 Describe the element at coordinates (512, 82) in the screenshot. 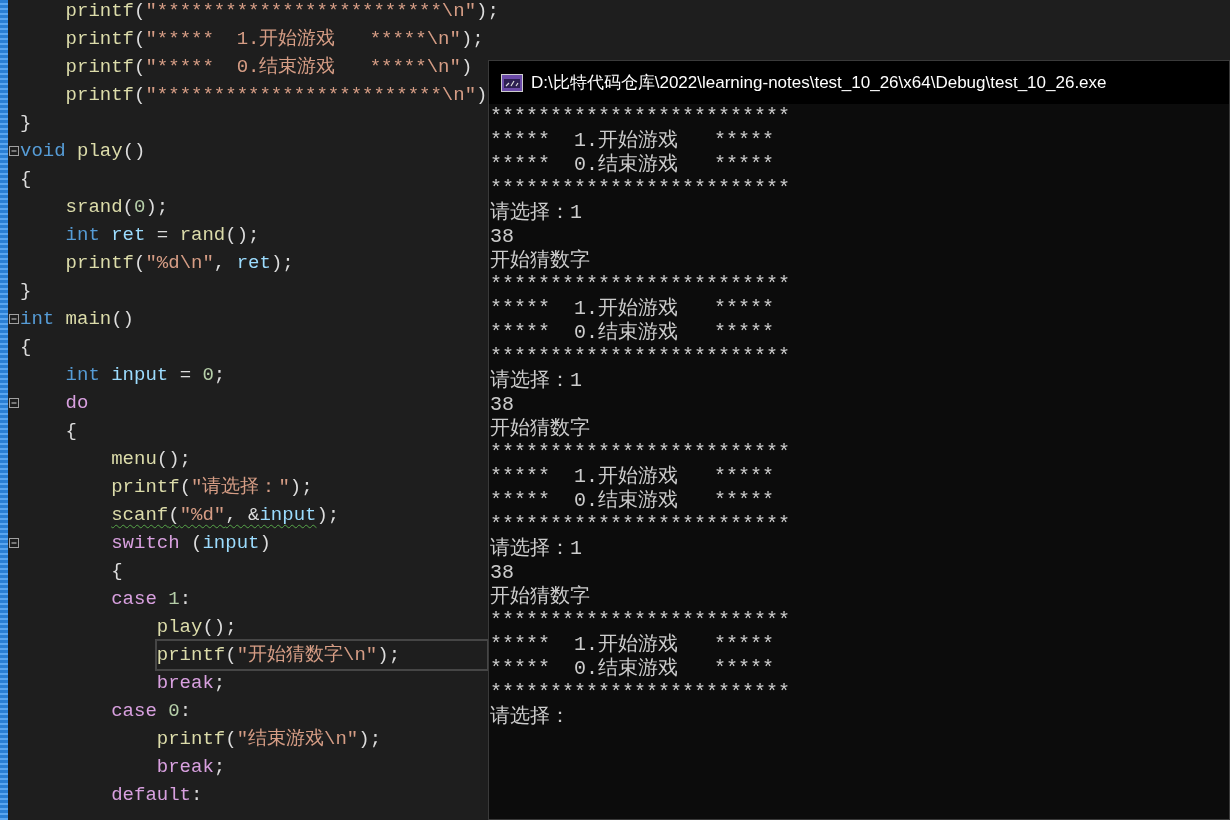

I see `console-icon` at that location.